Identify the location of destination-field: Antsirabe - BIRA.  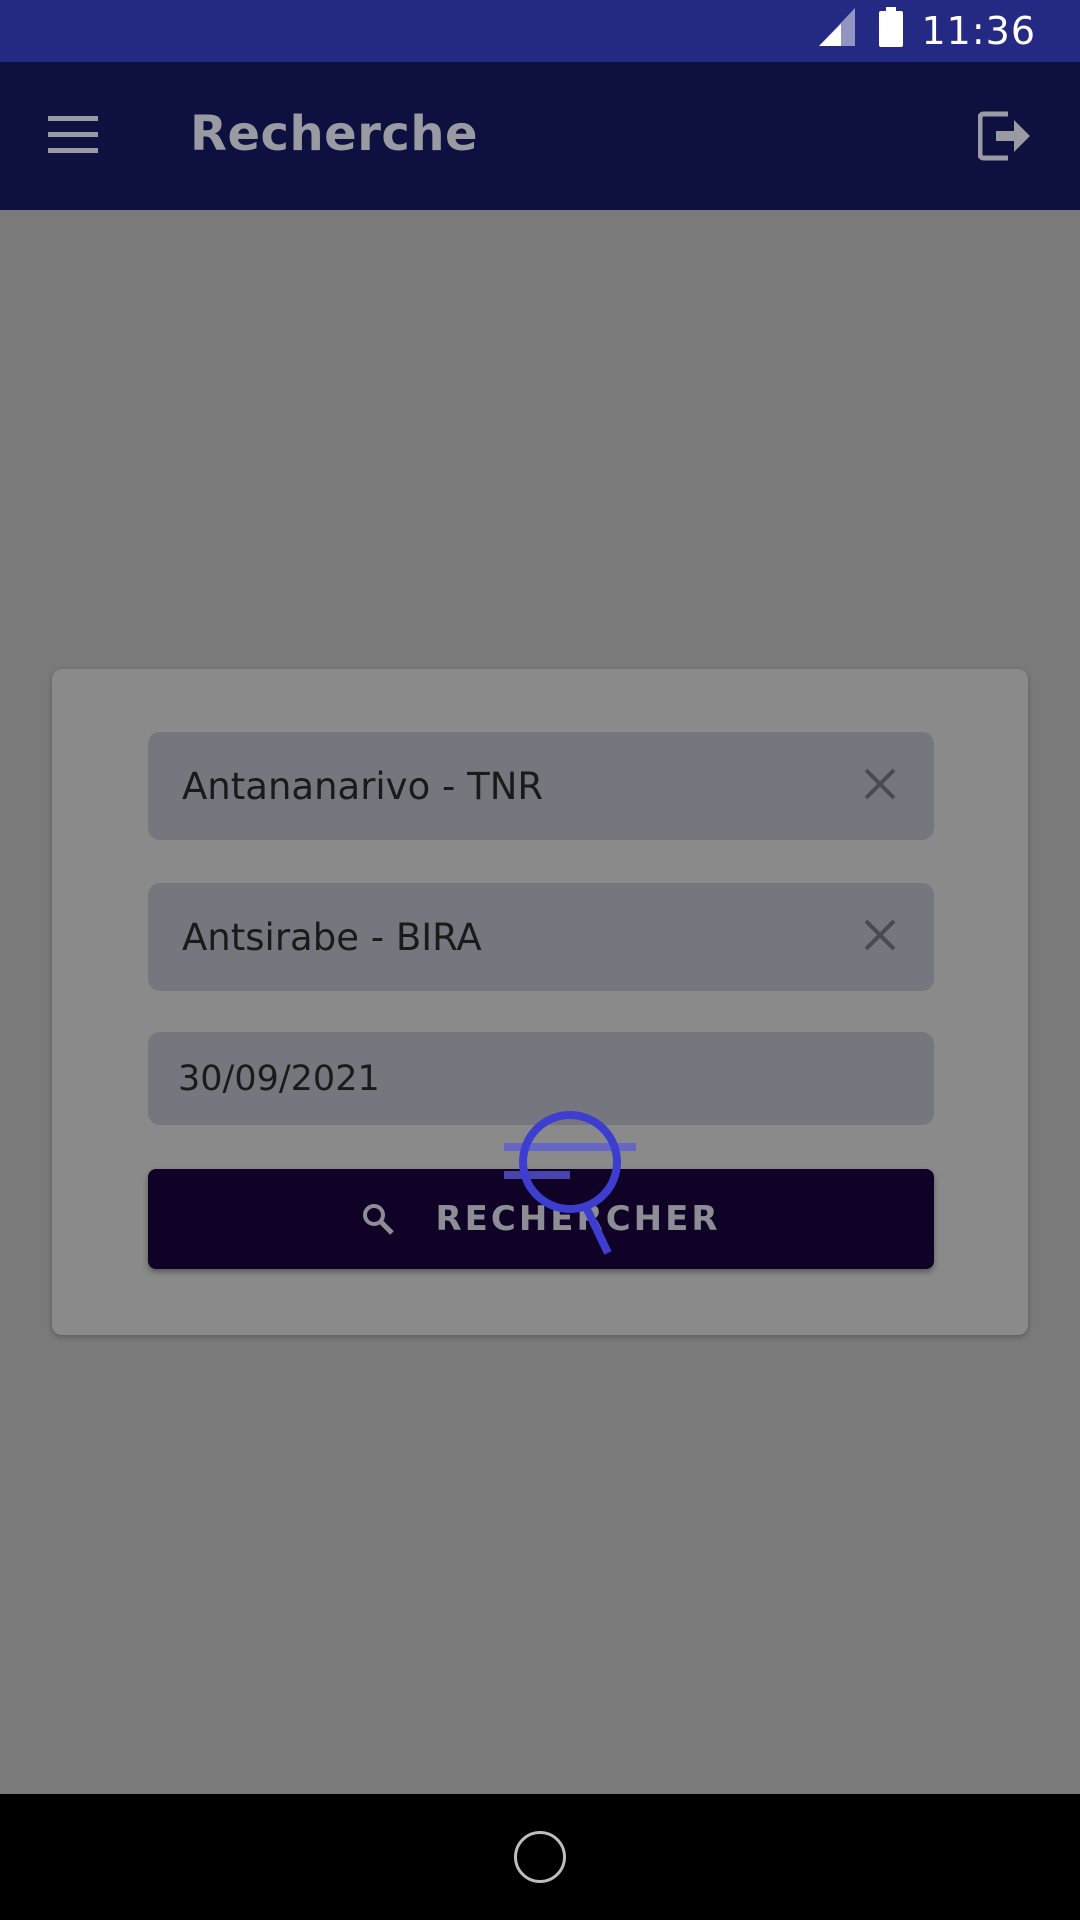
(541, 937).